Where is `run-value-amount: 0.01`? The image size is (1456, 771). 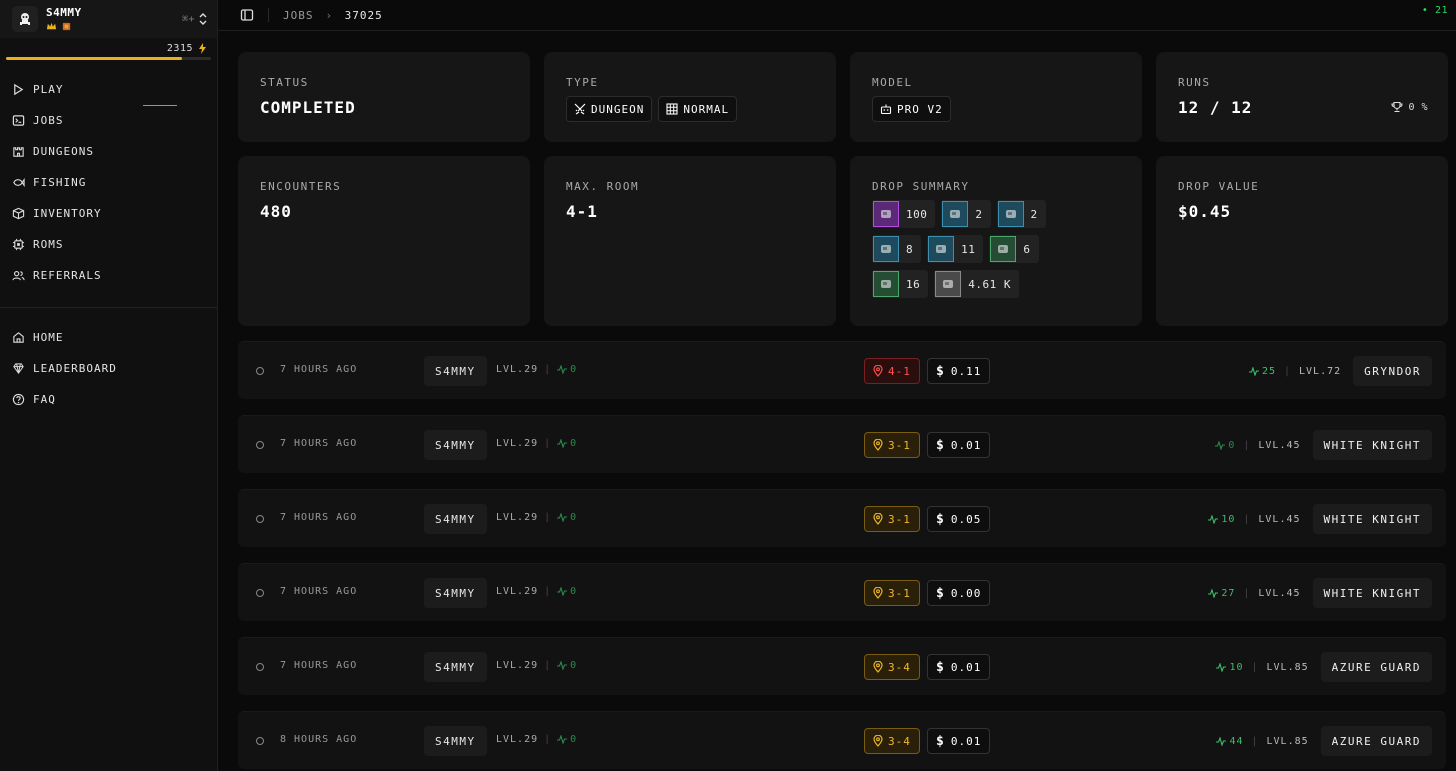 run-value-amount: 0.01 is located at coordinates (966, 741).